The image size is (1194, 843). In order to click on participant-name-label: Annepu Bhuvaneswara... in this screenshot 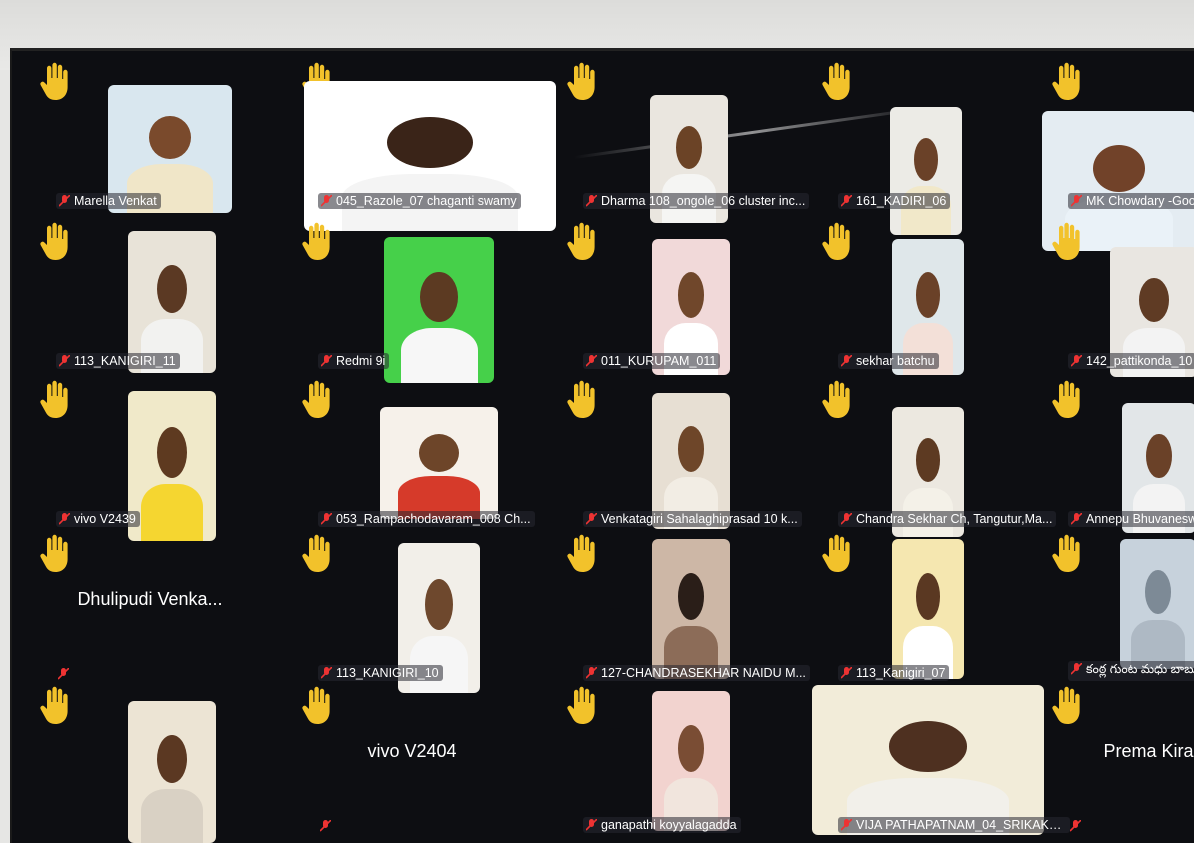, I will do `click(1131, 519)`.